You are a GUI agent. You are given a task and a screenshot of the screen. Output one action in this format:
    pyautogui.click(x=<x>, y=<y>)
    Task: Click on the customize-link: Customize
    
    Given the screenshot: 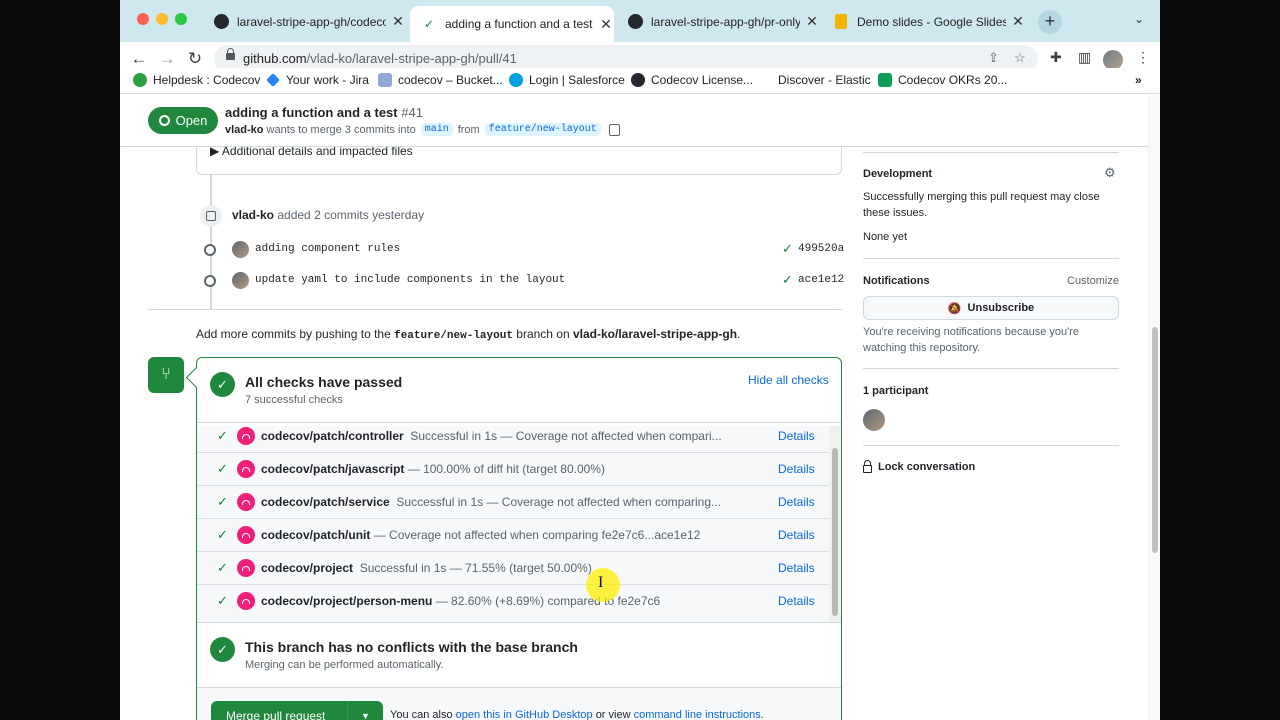 What is the action you would take?
    pyautogui.click(x=1093, y=281)
    